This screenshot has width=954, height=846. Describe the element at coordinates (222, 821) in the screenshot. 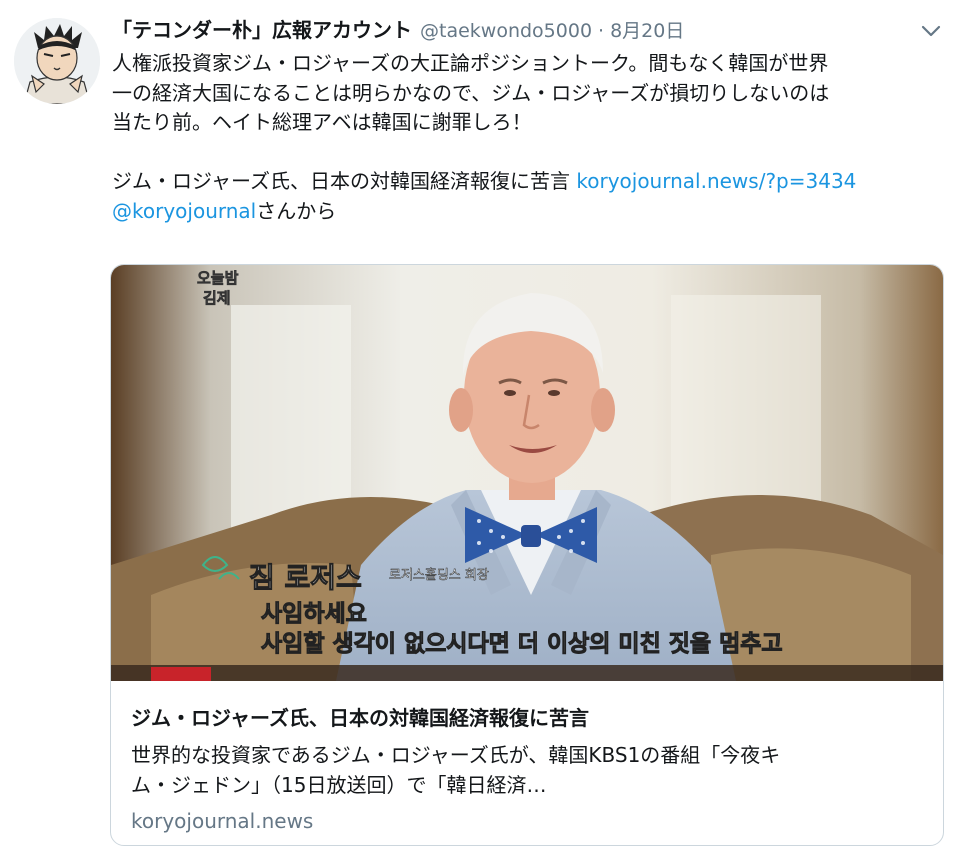

I see `card-domain: koryojournal.news` at that location.